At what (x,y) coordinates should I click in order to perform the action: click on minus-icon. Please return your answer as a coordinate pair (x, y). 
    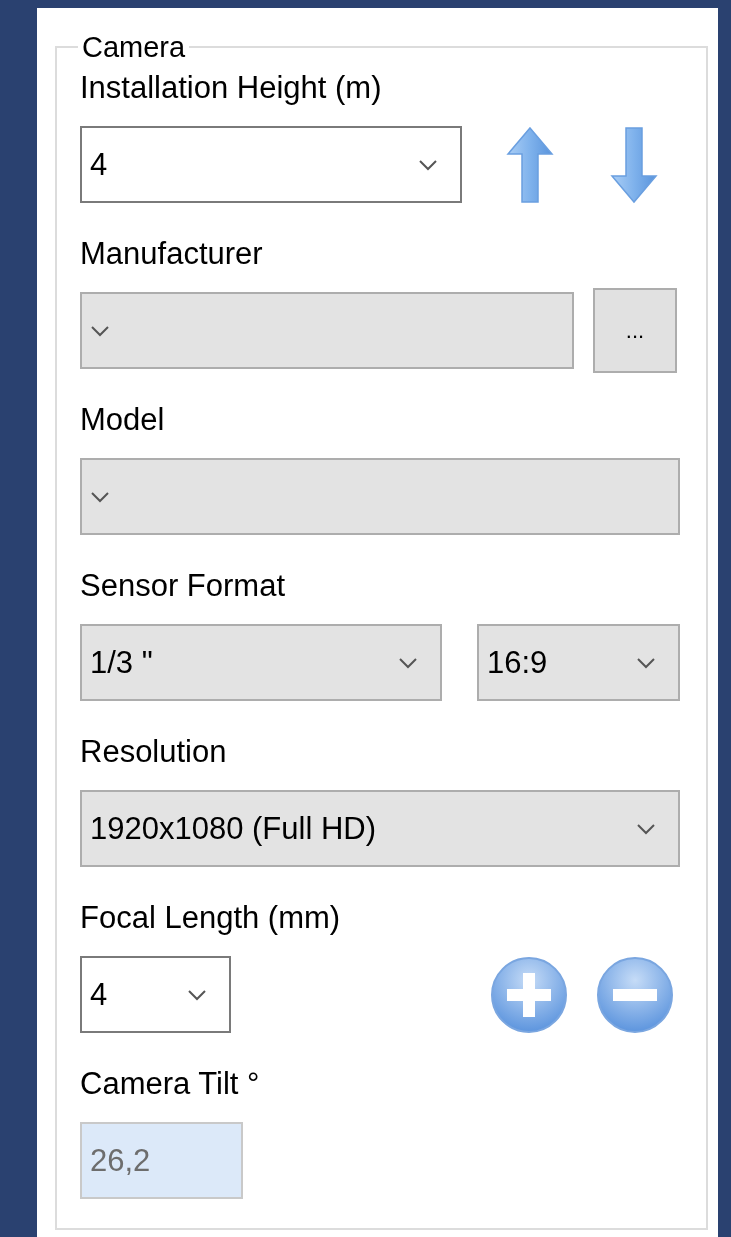
    Looking at the image, I should click on (635, 994).